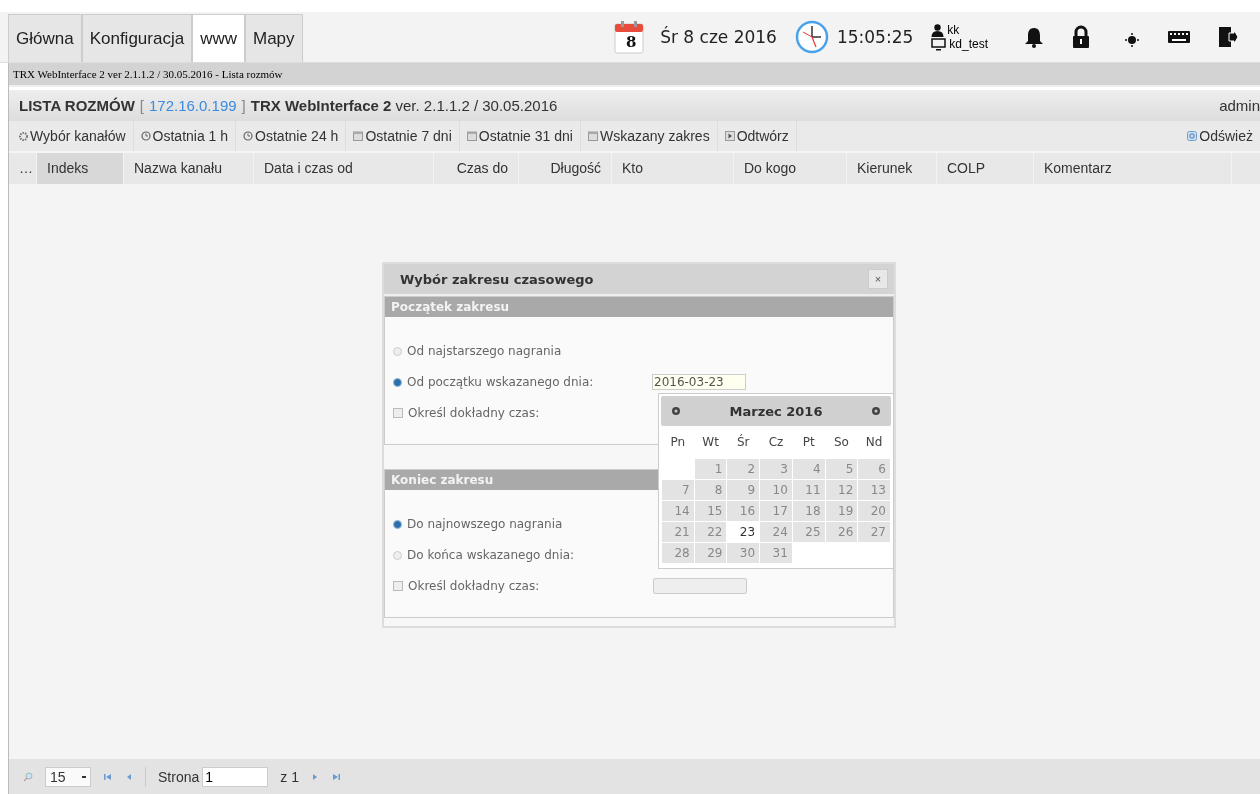 This screenshot has width=1260, height=794. I want to click on dialog-title: Wybór zakresu czasowego, so click(497, 279).